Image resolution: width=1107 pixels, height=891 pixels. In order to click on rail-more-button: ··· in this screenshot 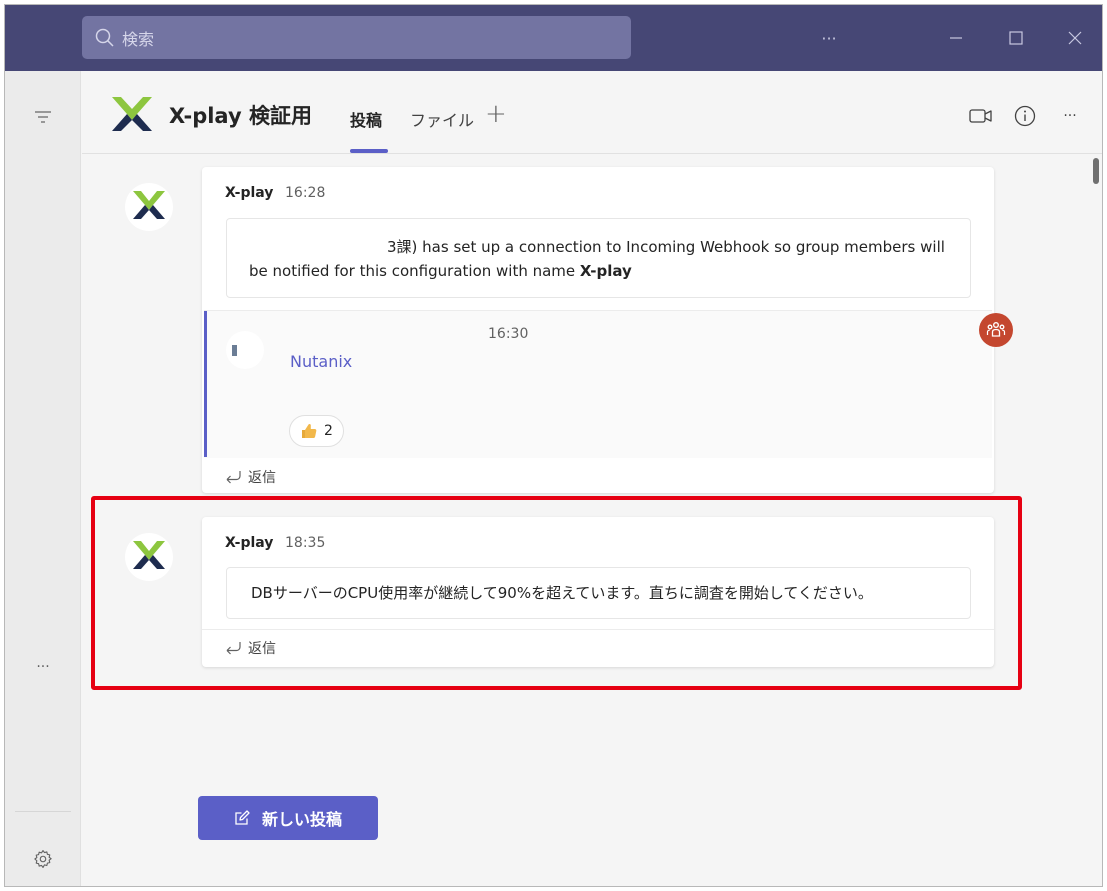, I will do `click(43, 667)`.